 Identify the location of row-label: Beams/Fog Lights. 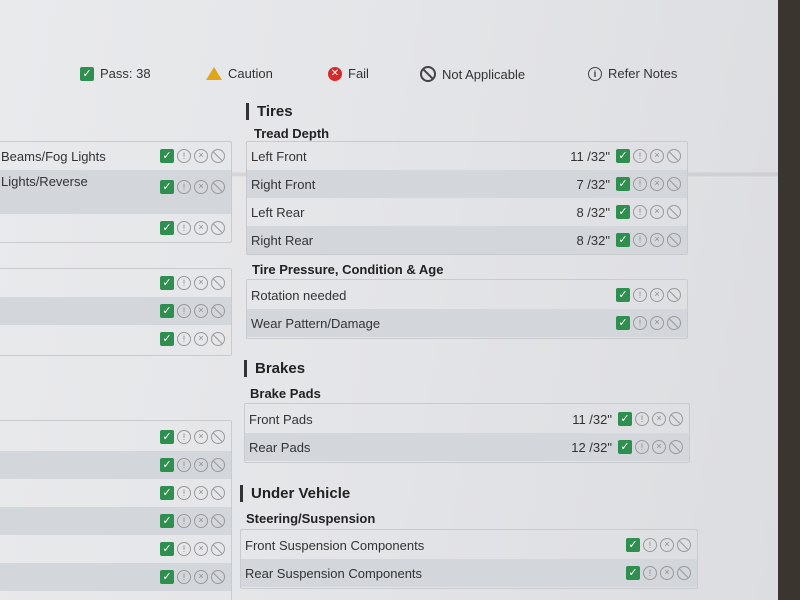
(53, 156).